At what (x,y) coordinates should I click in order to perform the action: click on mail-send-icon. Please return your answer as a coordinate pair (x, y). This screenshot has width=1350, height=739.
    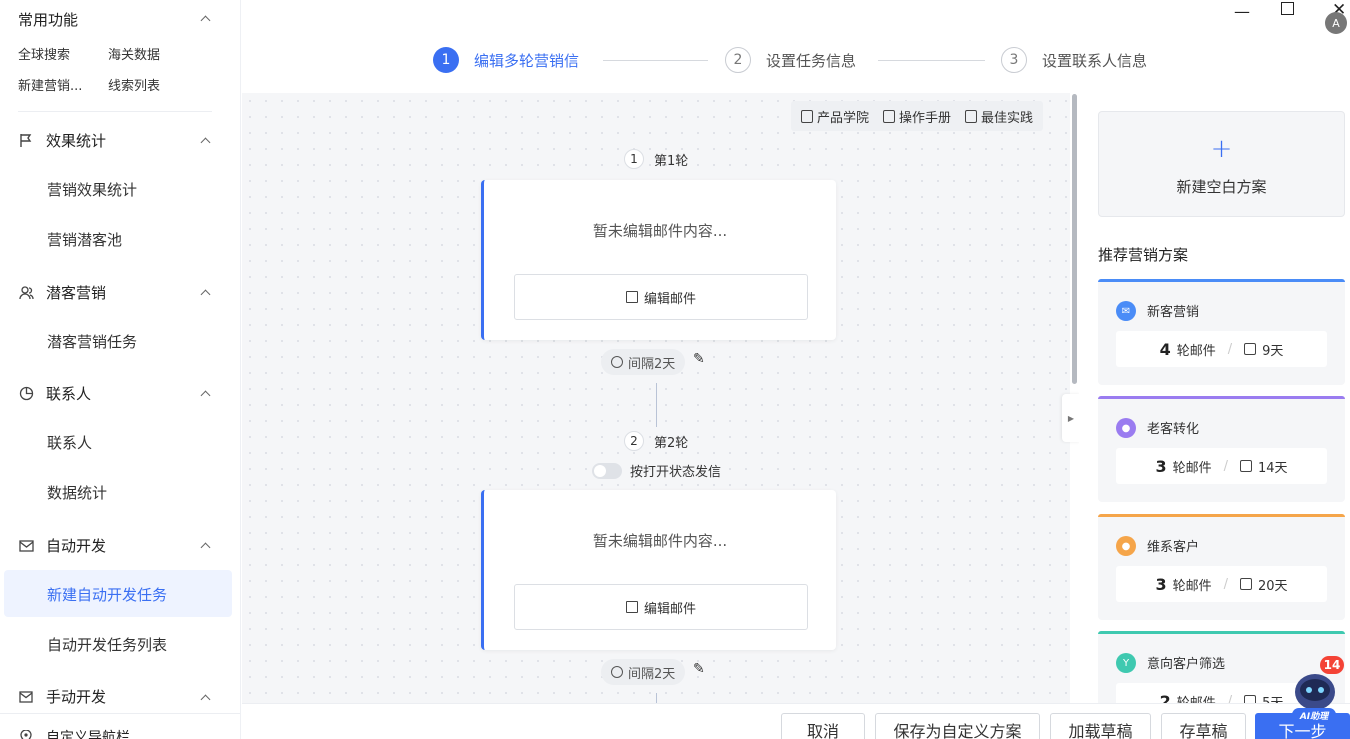
    Looking at the image, I should click on (26, 546).